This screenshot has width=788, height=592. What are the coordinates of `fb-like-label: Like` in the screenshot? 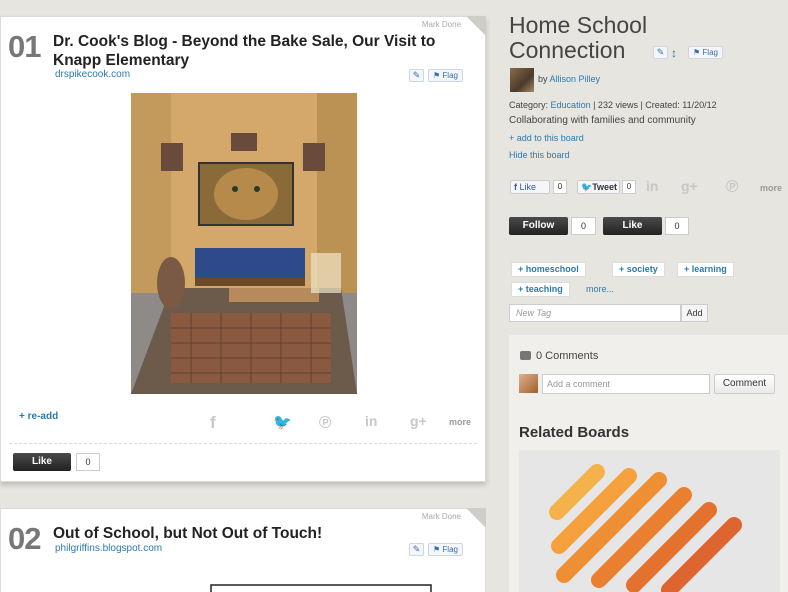 It's located at (528, 187).